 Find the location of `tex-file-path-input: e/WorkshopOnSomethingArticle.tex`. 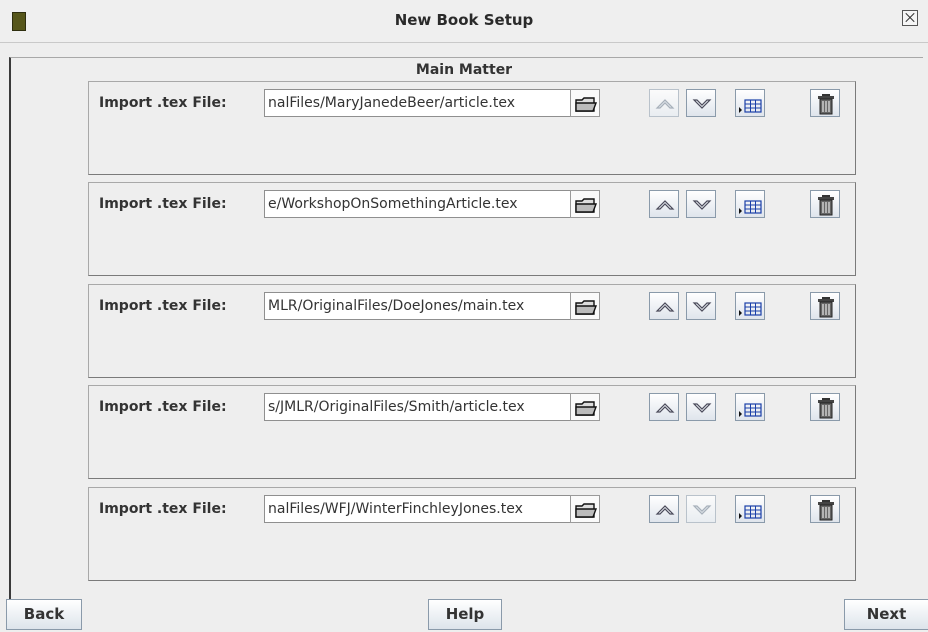

tex-file-path-input: e/WorkshopOnSomethingArticle.tex is located at coordinates (417, 204).